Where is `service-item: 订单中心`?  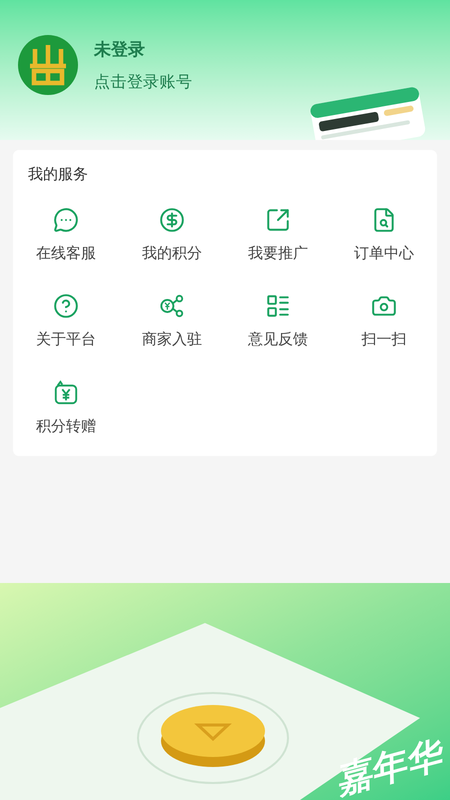
service-item: 订单中心 is located at coordinates (384, 235).